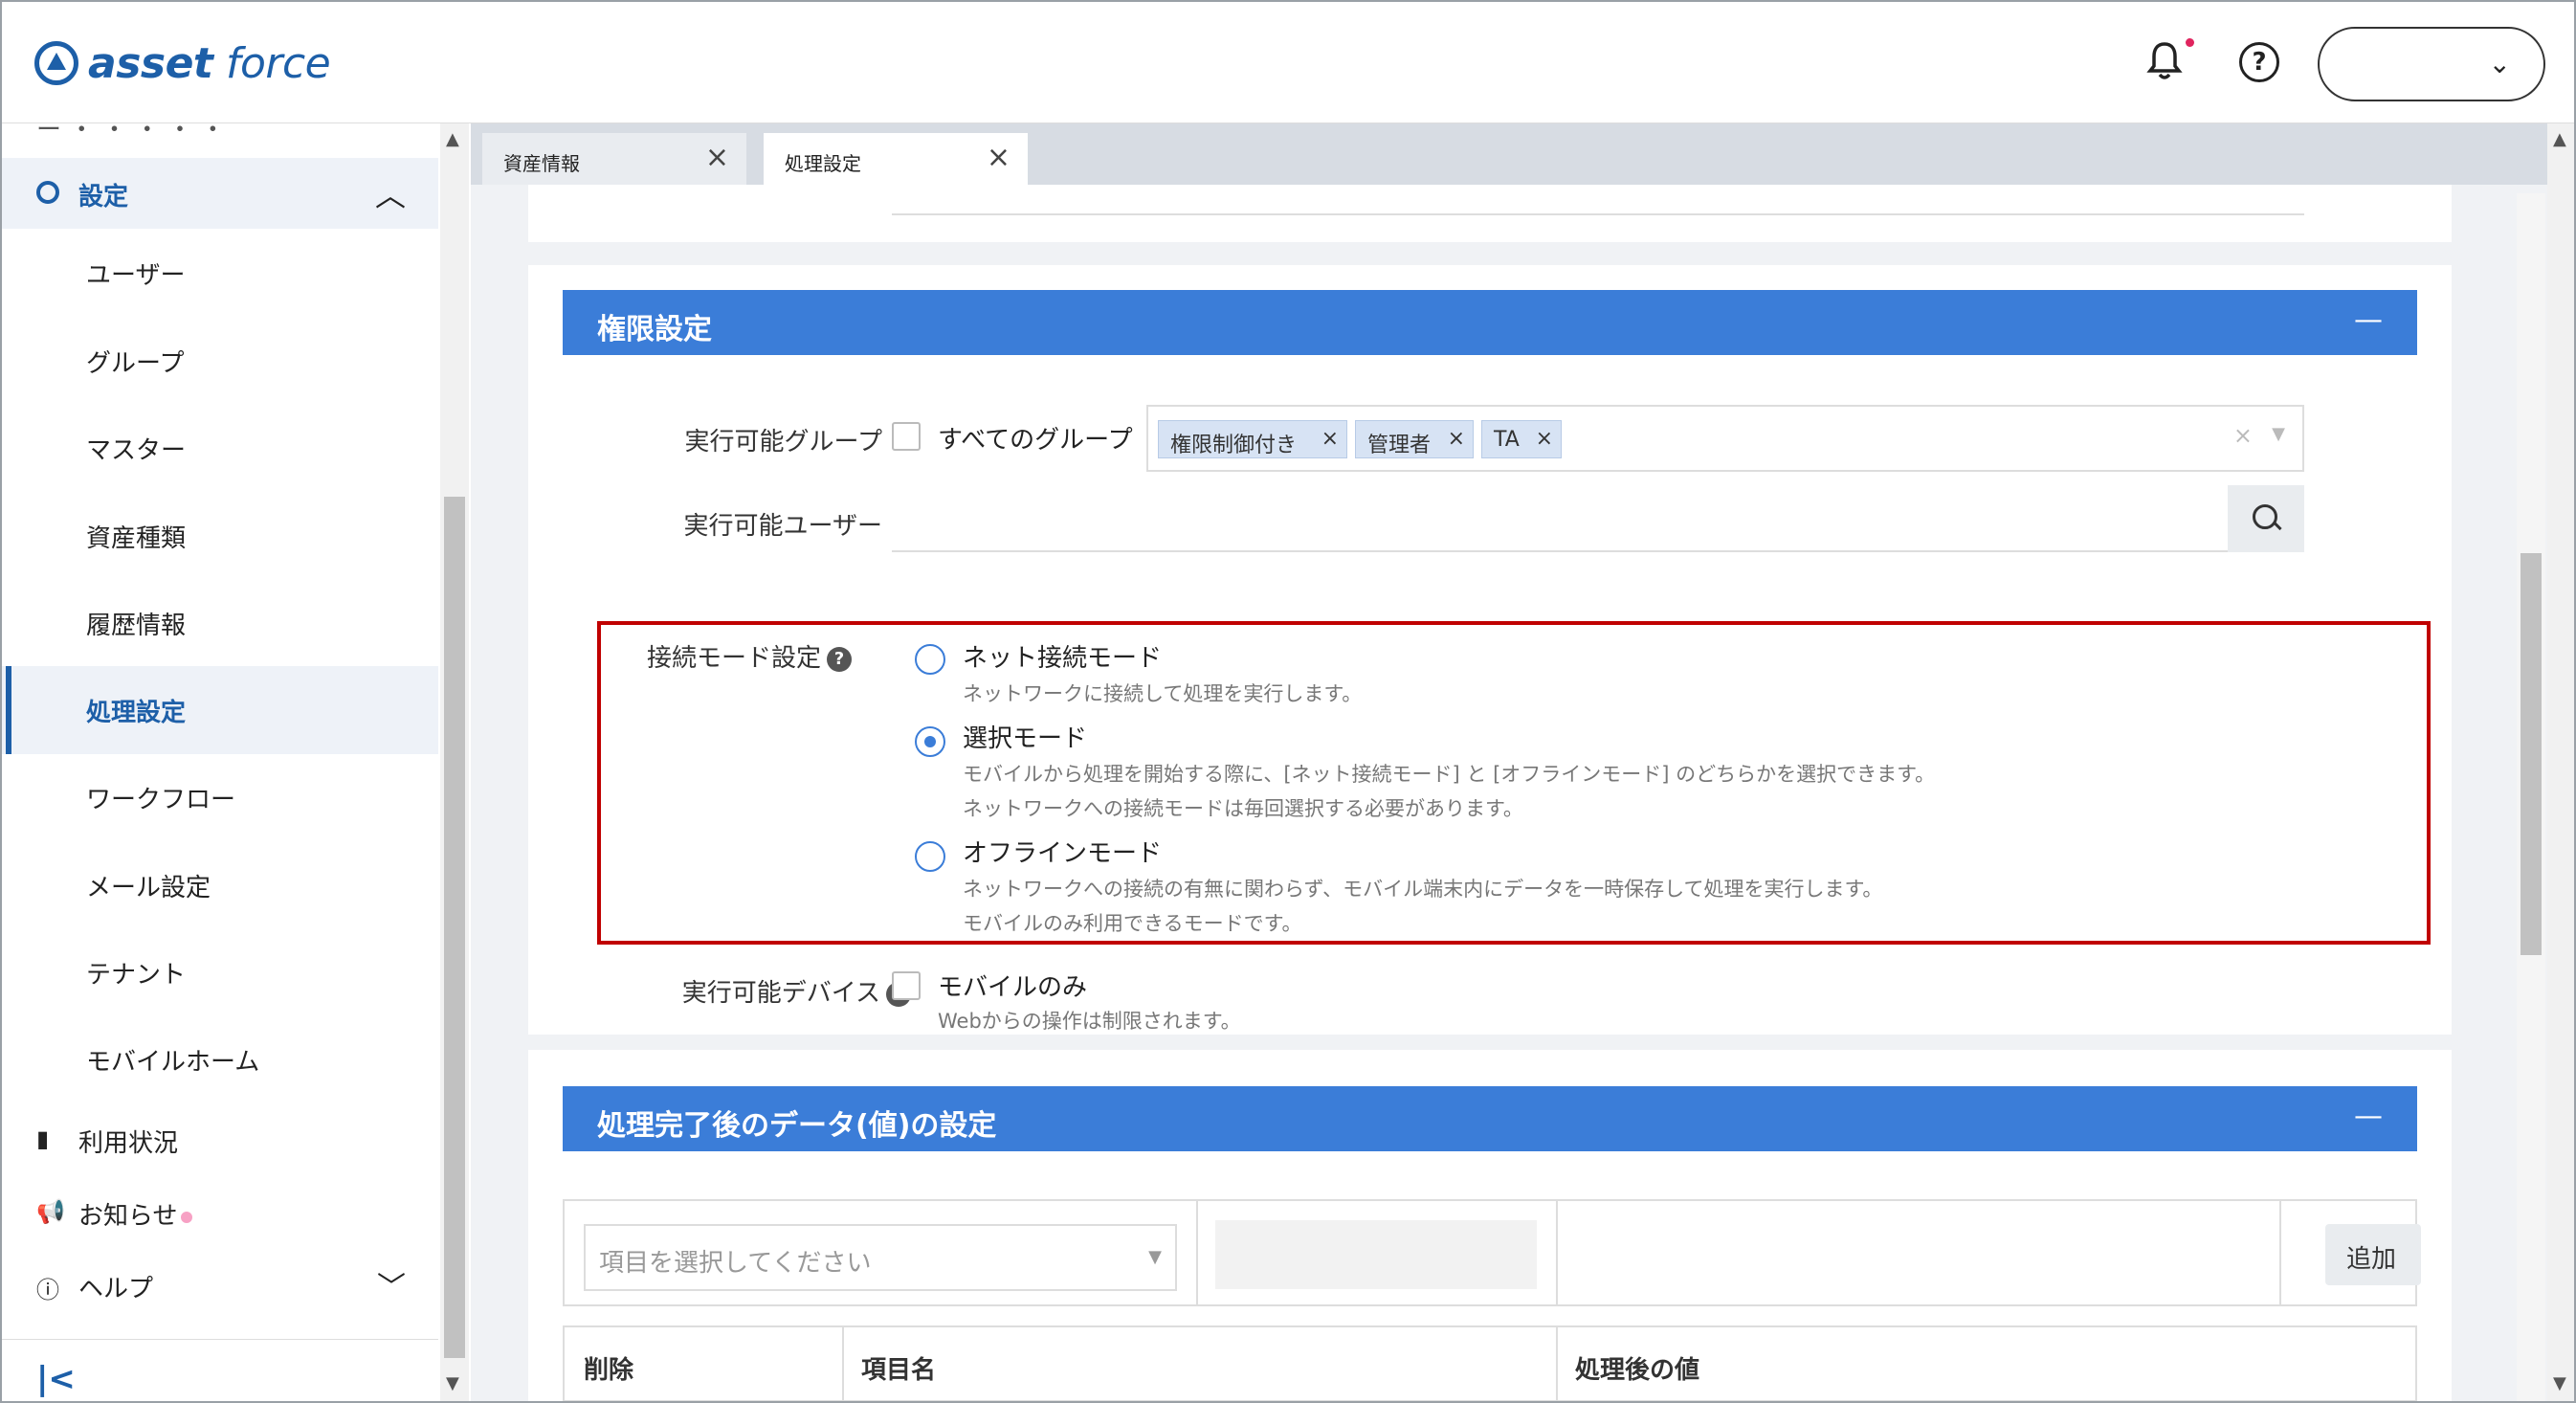 The width and height of the screenshot is (2576, 1403). Describe the element at coordinates (1132, 923) in the screenshot. I see `radio-description: モバイルのみ利用できるモードです。` at that location.